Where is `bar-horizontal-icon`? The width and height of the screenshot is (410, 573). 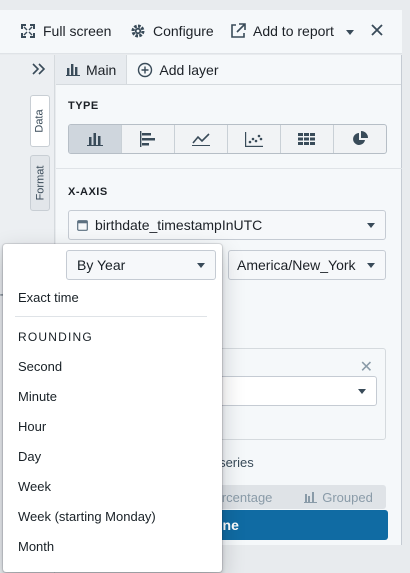 bar-horizontal-icon is located at coordinates (147, 139).